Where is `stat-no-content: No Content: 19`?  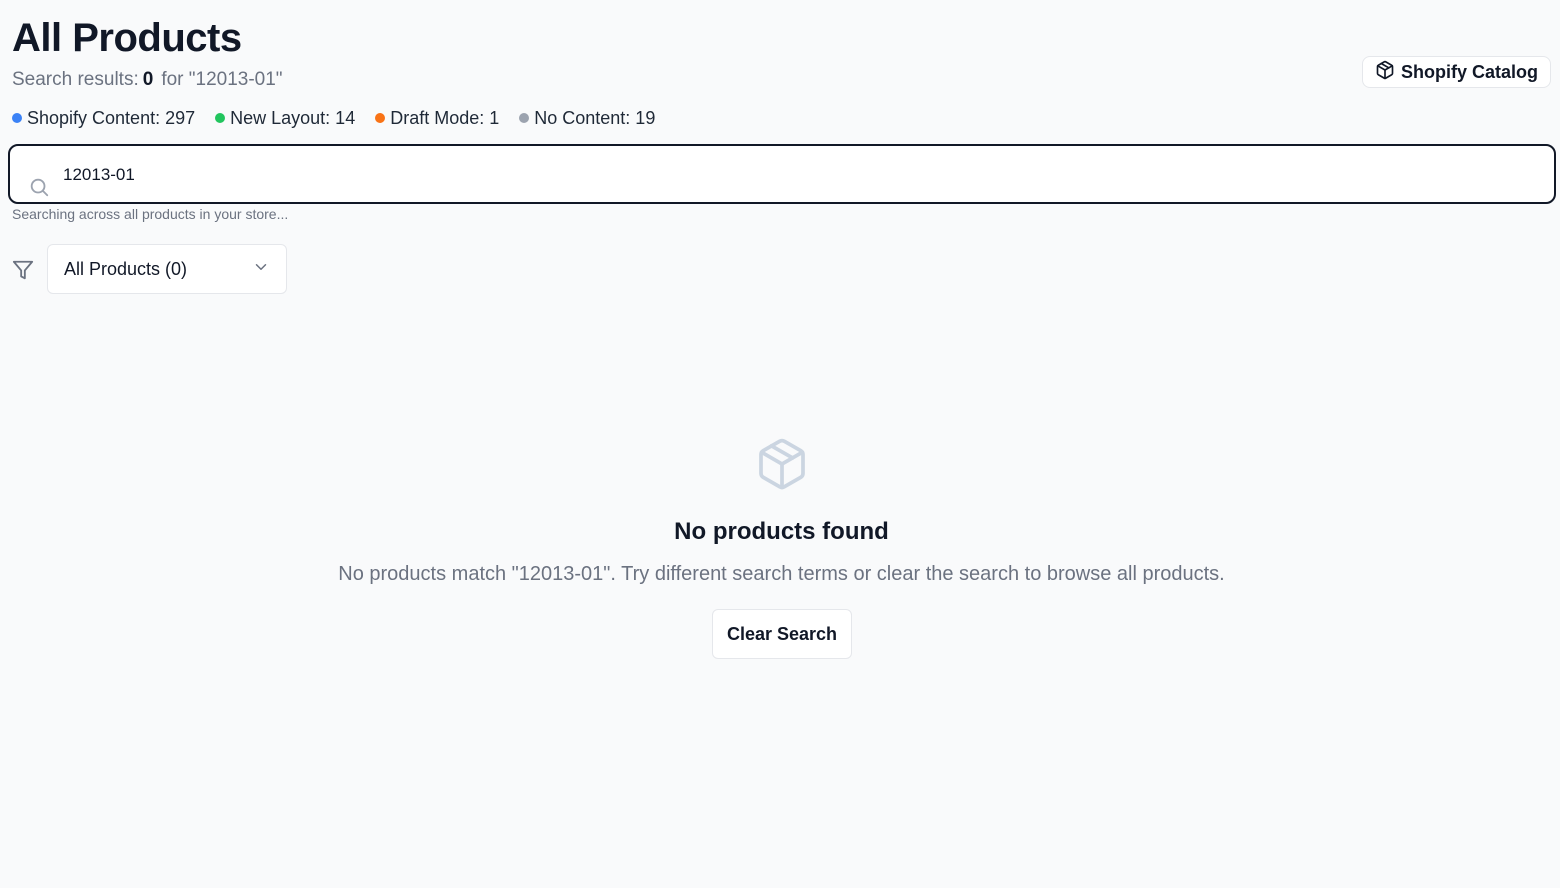 stat-no-content: No Content: 19 is located at coordinates (587, 118).